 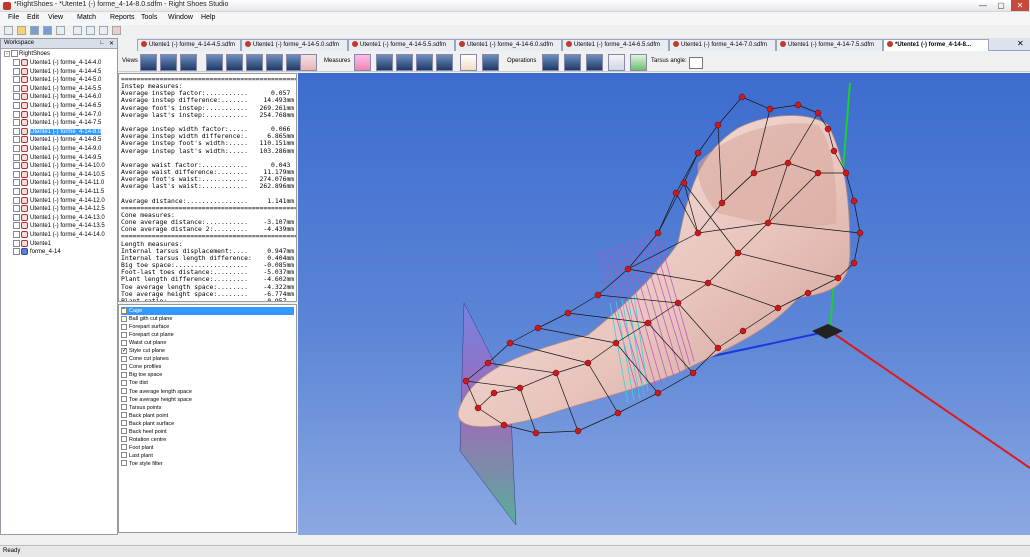 I want to click on menu-tools: Tools, so click(x=149, y=17).